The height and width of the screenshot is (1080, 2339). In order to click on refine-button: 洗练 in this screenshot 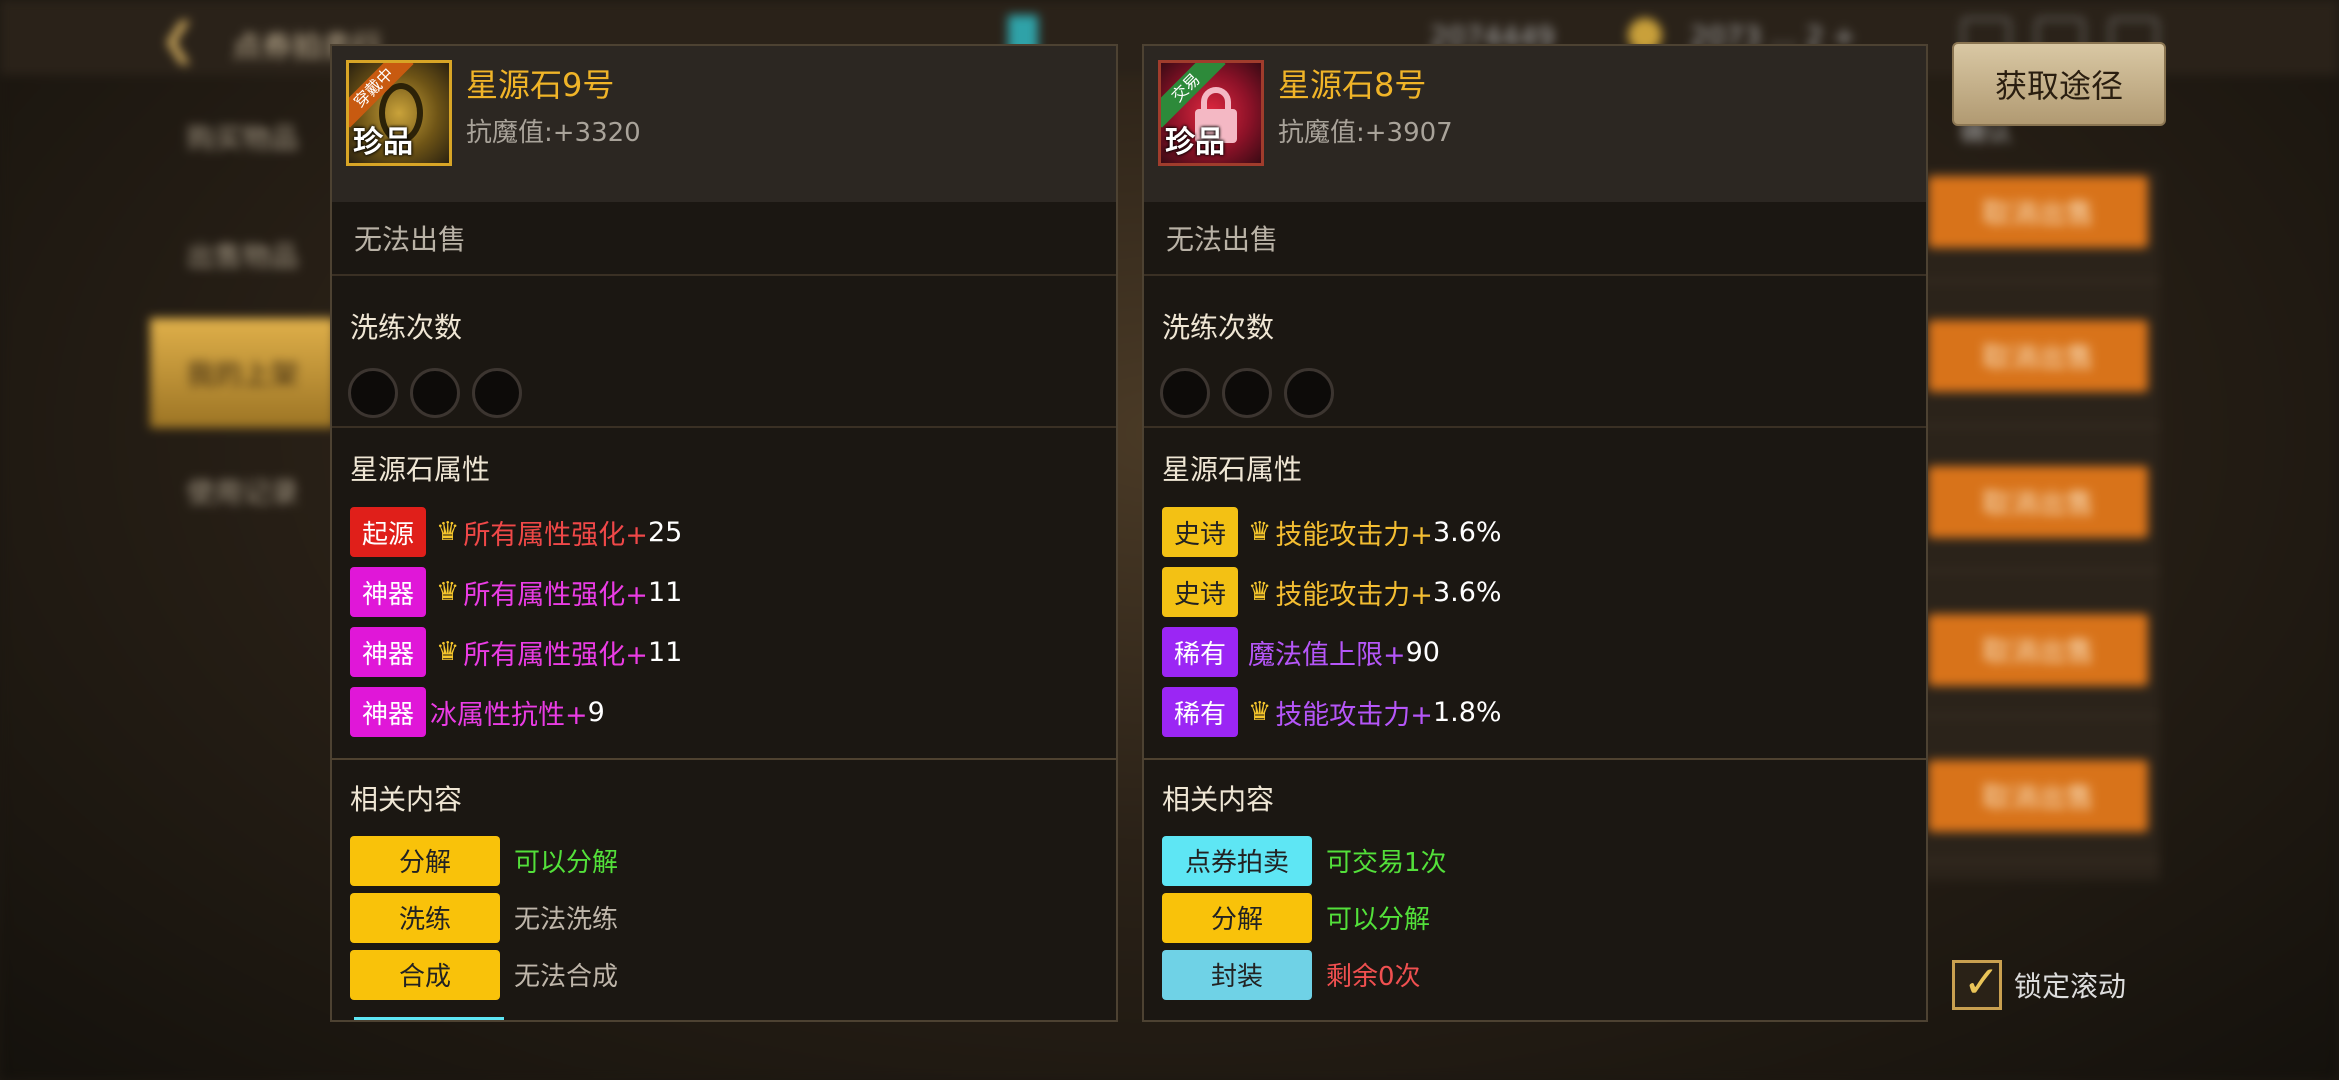, I will do `click(425, 917)`.